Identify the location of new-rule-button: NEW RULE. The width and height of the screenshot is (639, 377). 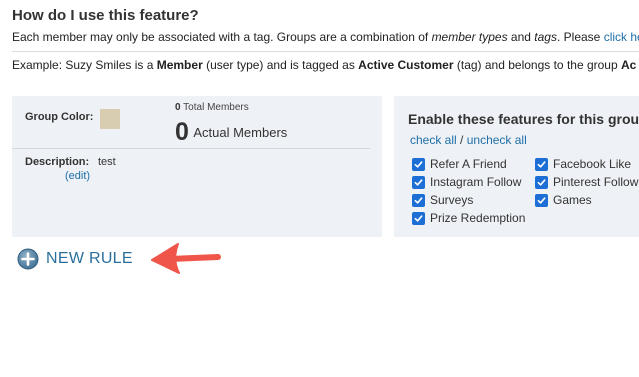
(75, 259).